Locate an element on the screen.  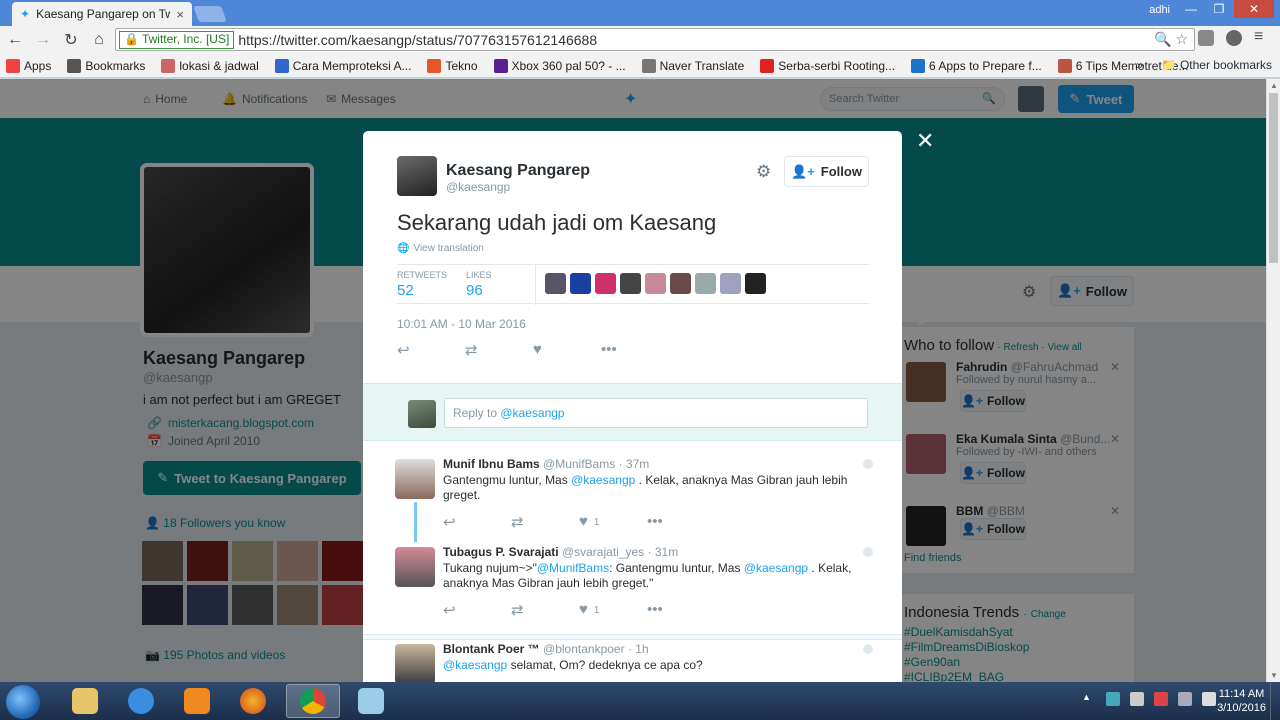
reply-author-name: Blontank Poer ™ is located at coordinates (491, 649).